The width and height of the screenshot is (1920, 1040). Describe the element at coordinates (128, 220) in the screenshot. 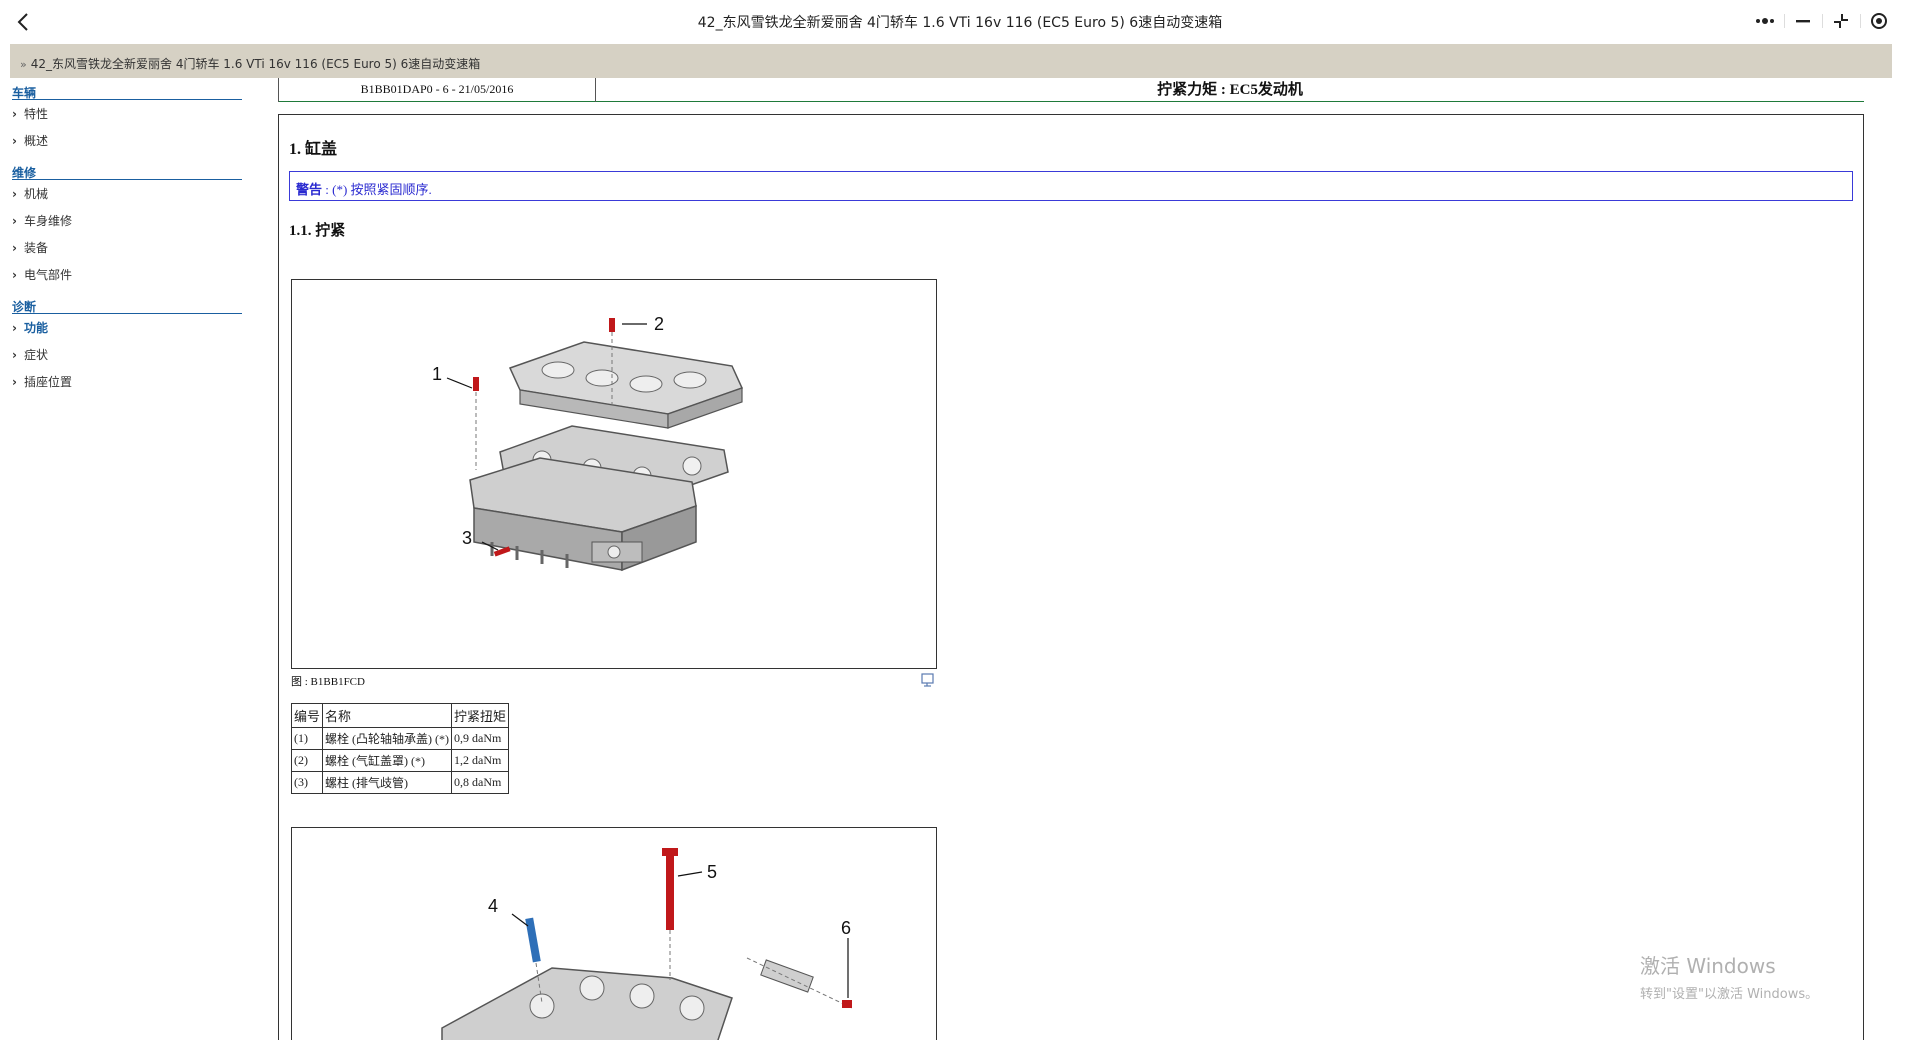

I see `sidebar-item-body-repair: › 车身维修` at that location.